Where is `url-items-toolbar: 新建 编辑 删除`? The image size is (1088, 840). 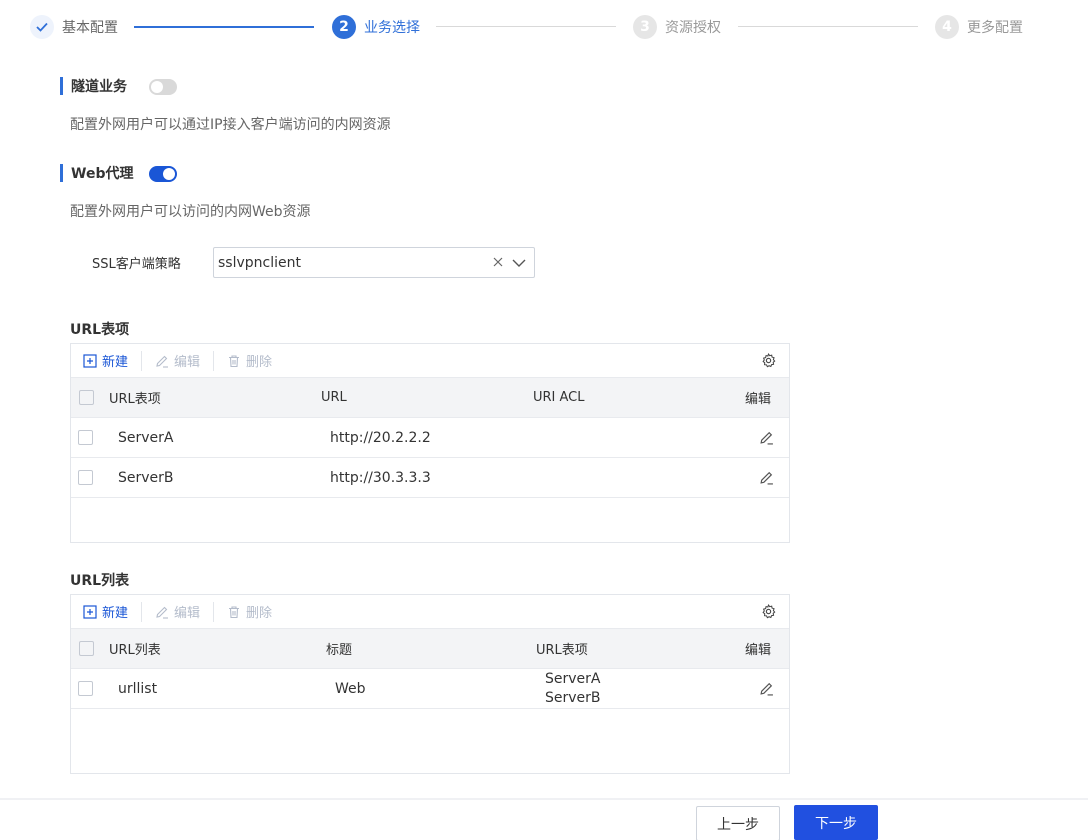 url-items-toolbar: 新建 编辑 删除 is located at coordinates (430, 360).